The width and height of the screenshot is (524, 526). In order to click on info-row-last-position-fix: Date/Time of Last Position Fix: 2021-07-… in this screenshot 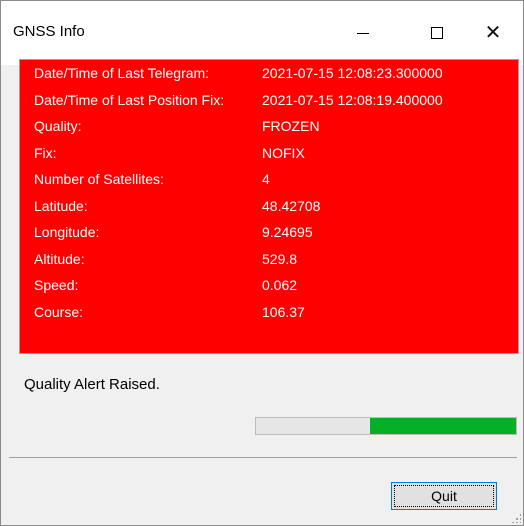, I will do `click(269, 100)`.